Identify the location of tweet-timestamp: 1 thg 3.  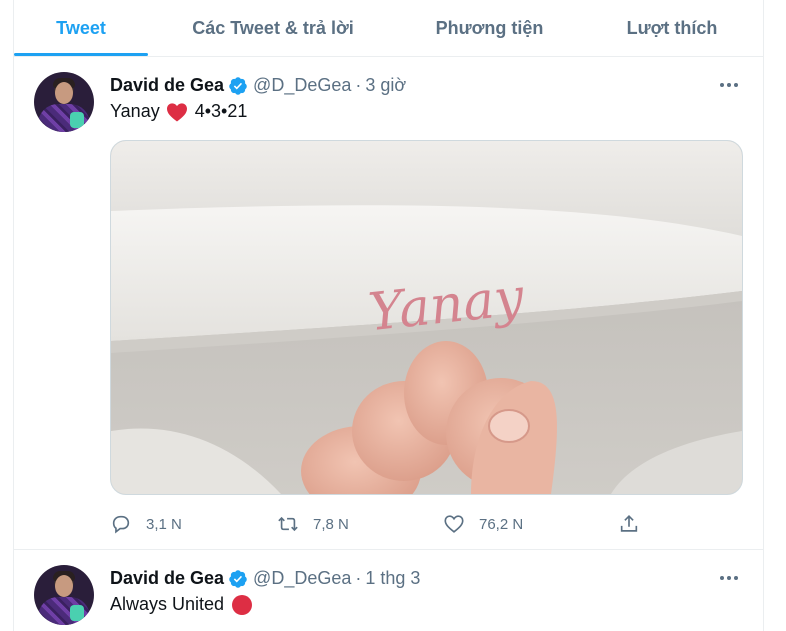
(392, 578).